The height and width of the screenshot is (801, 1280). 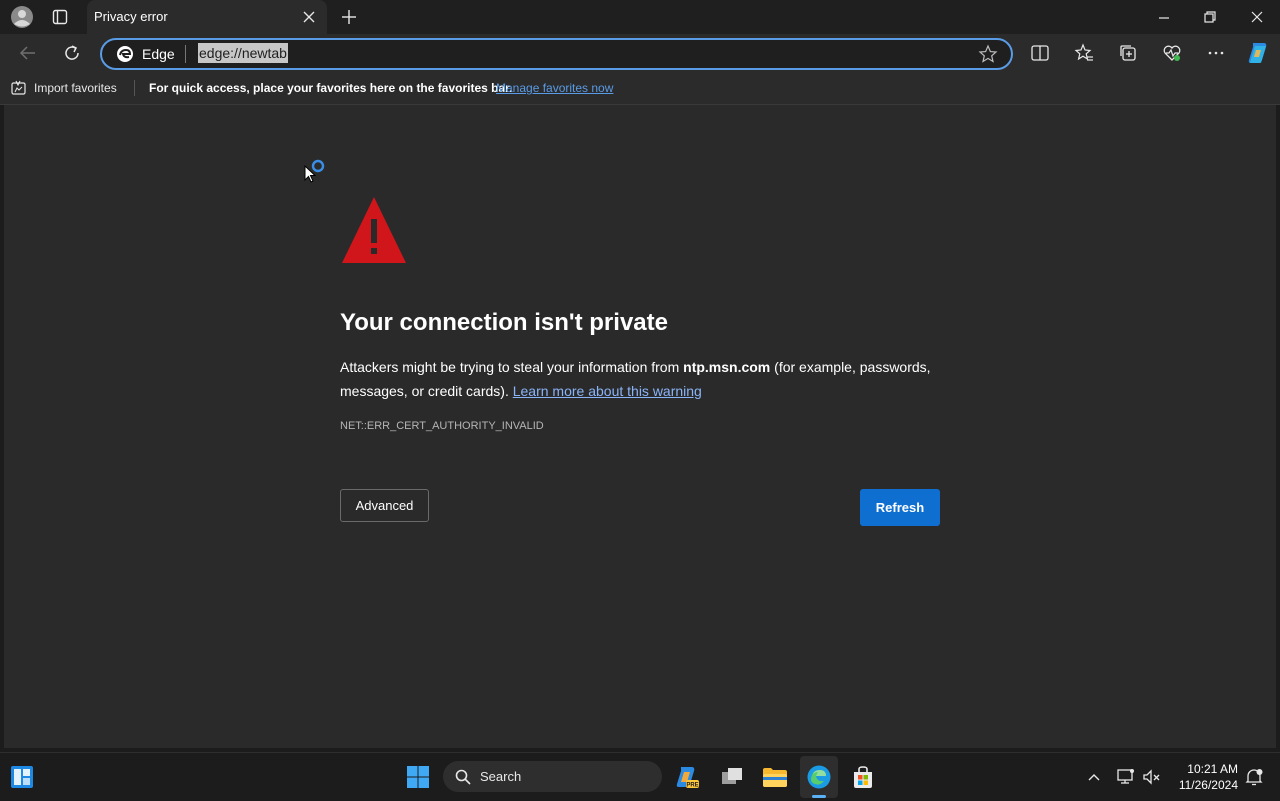 I want to click on address-divider, so click(x=185, y=54).